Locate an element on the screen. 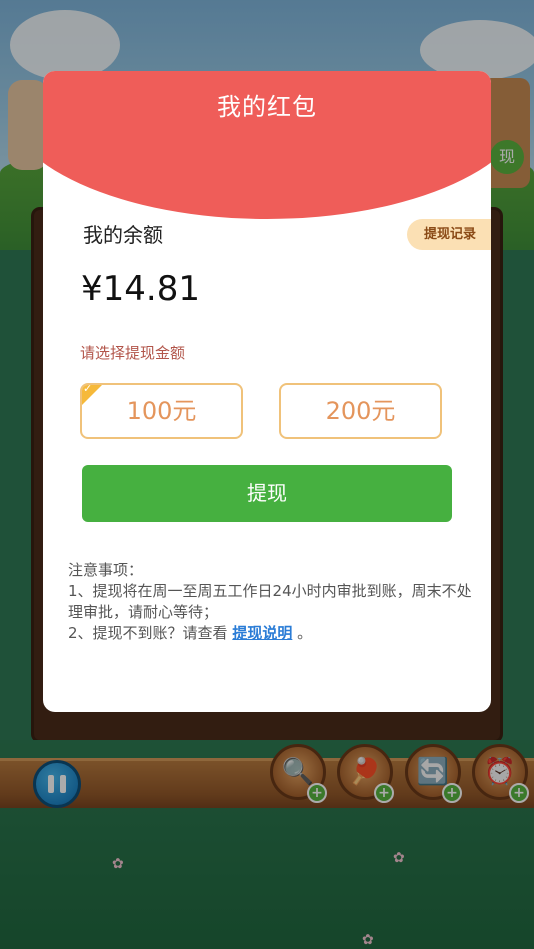  notes-line-2-suffix: 。 is located at coordinates (302, 633).